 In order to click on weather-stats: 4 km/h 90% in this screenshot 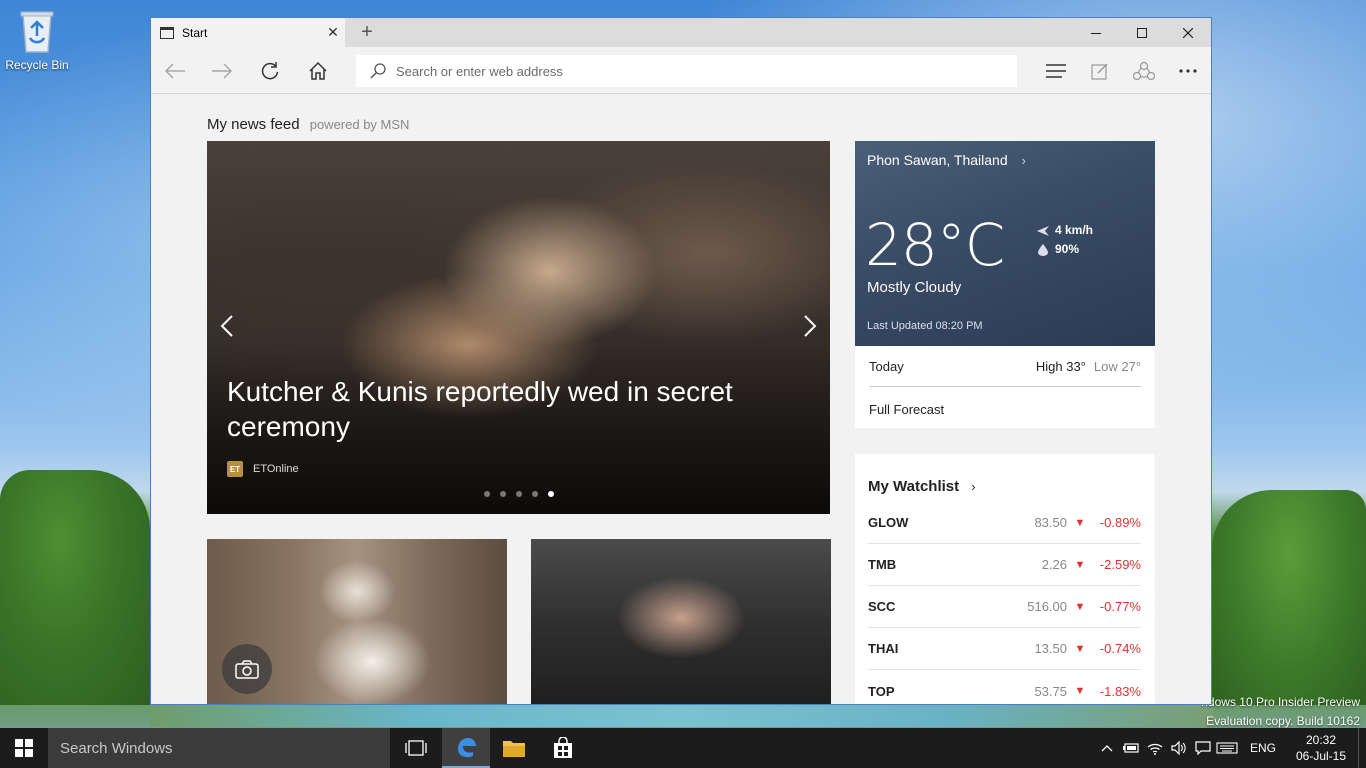, I will do `click(1065, 240)`.